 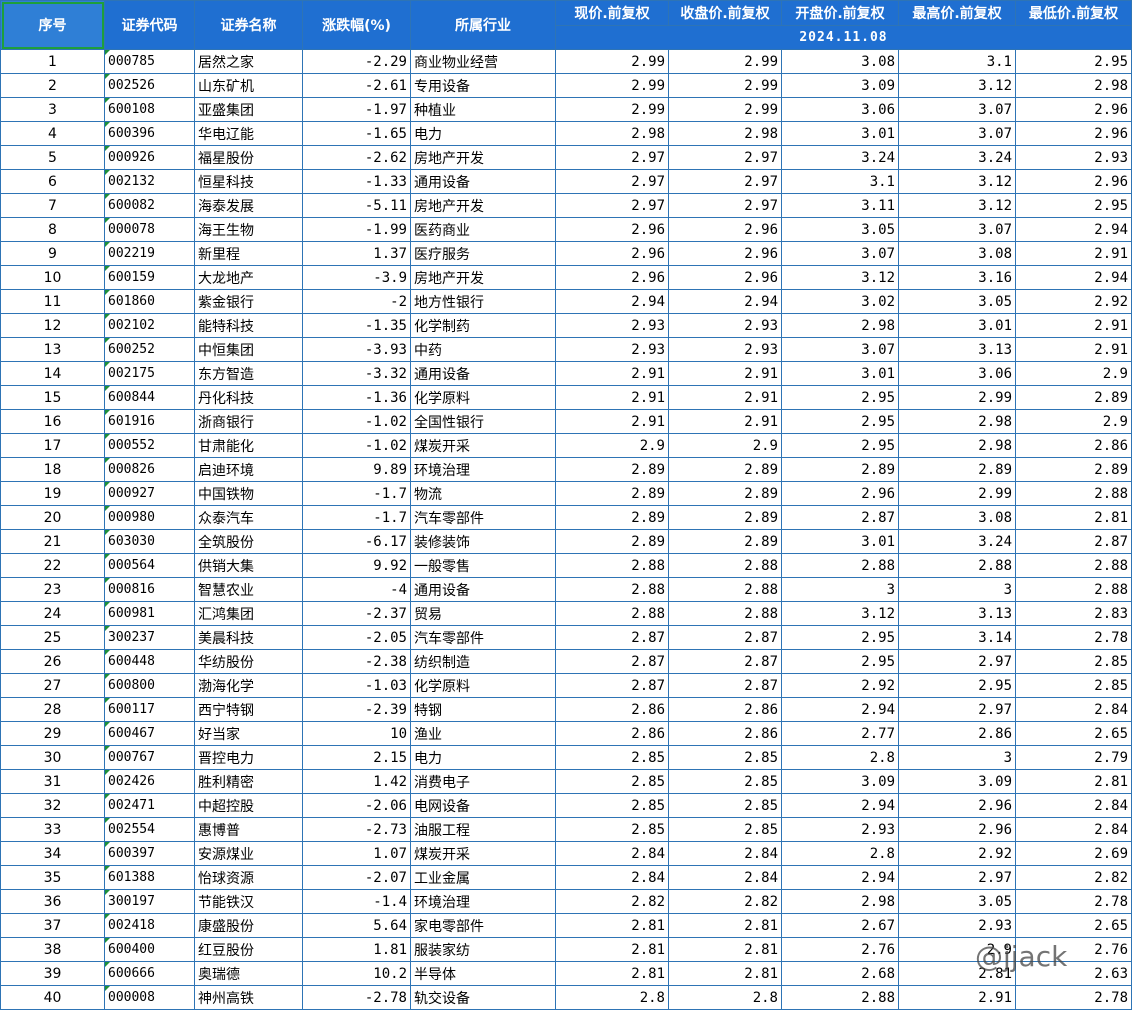 I want to click on seq-cell: 4, so click(x=52, y=133).